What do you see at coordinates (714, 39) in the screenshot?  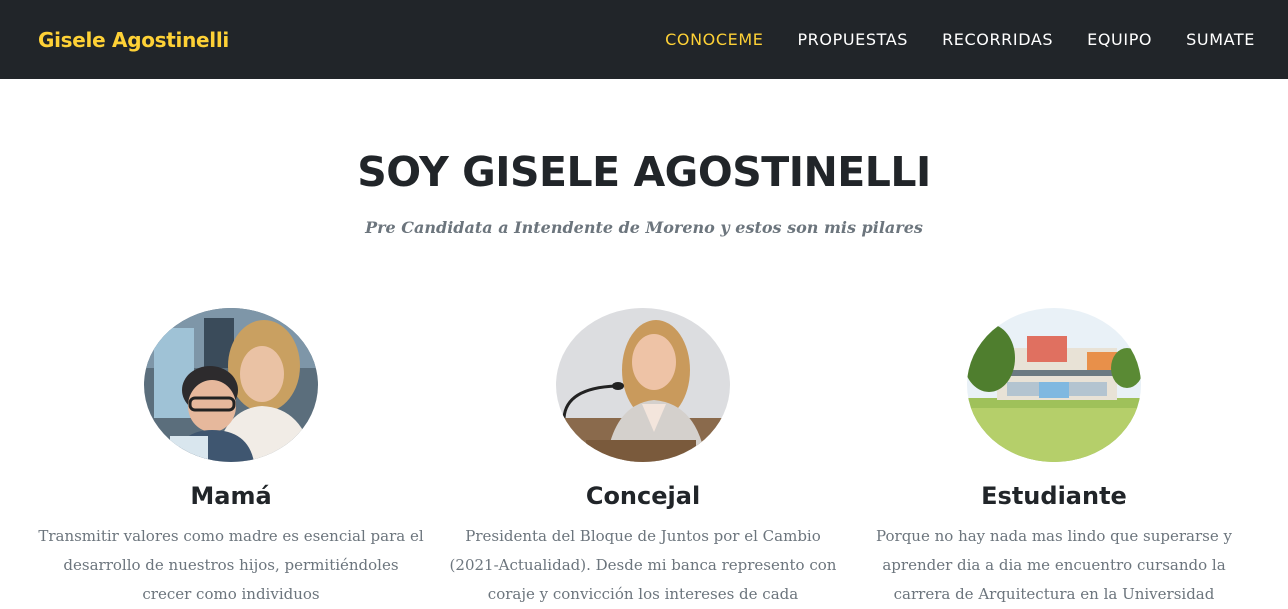 I see `nav-link-conoceme: CONOCEME` at bounding box center [714, 39].